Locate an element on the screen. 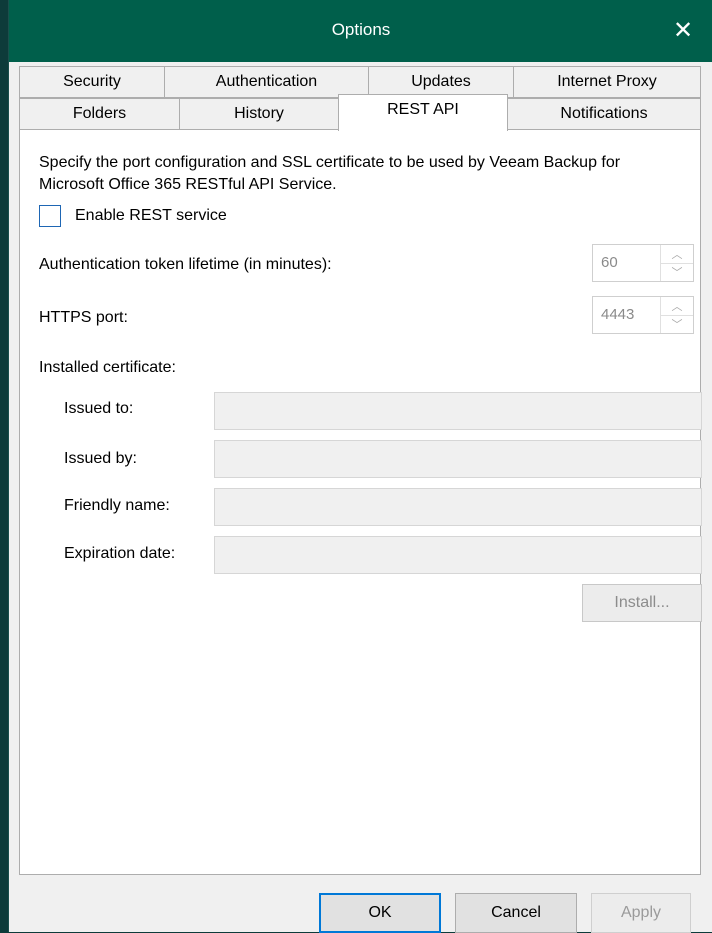 The width and height of the screenshot is (712, 933). issued-to-label: Issued to: is located at coordinates (99, 408).